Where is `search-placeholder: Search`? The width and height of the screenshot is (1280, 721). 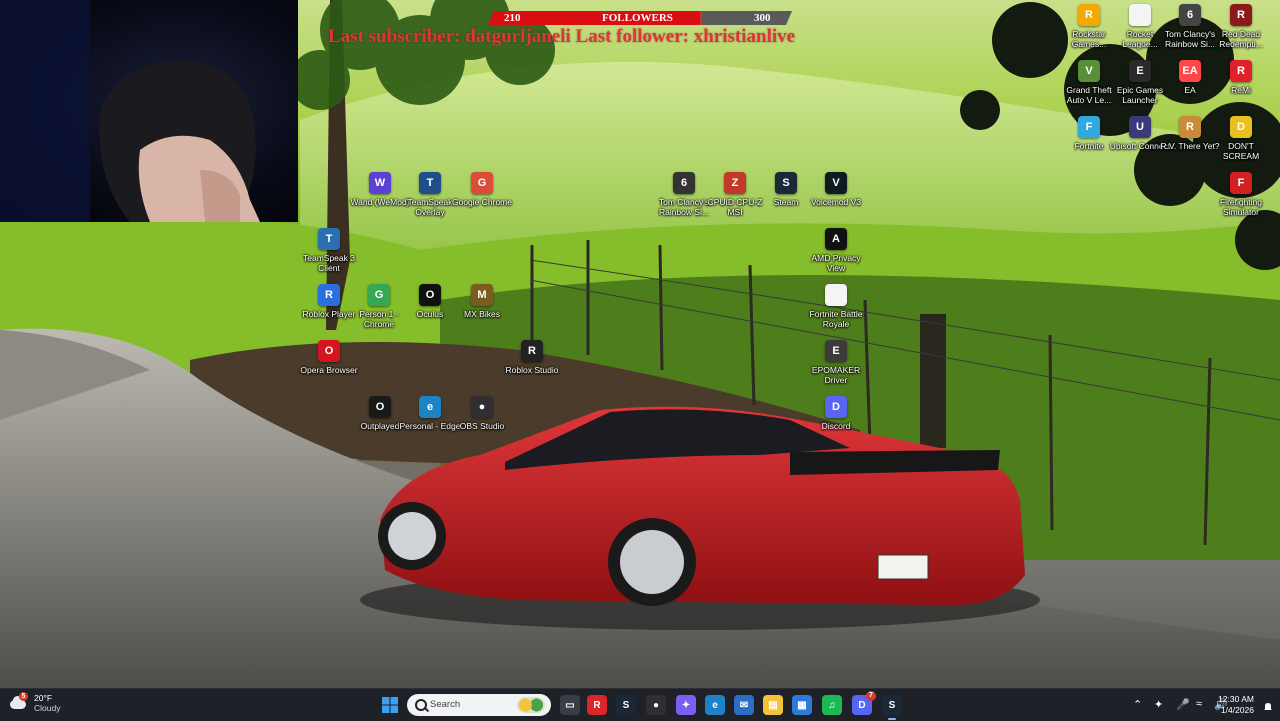
search-placeholder: Search is located at coordinates (445, 704).